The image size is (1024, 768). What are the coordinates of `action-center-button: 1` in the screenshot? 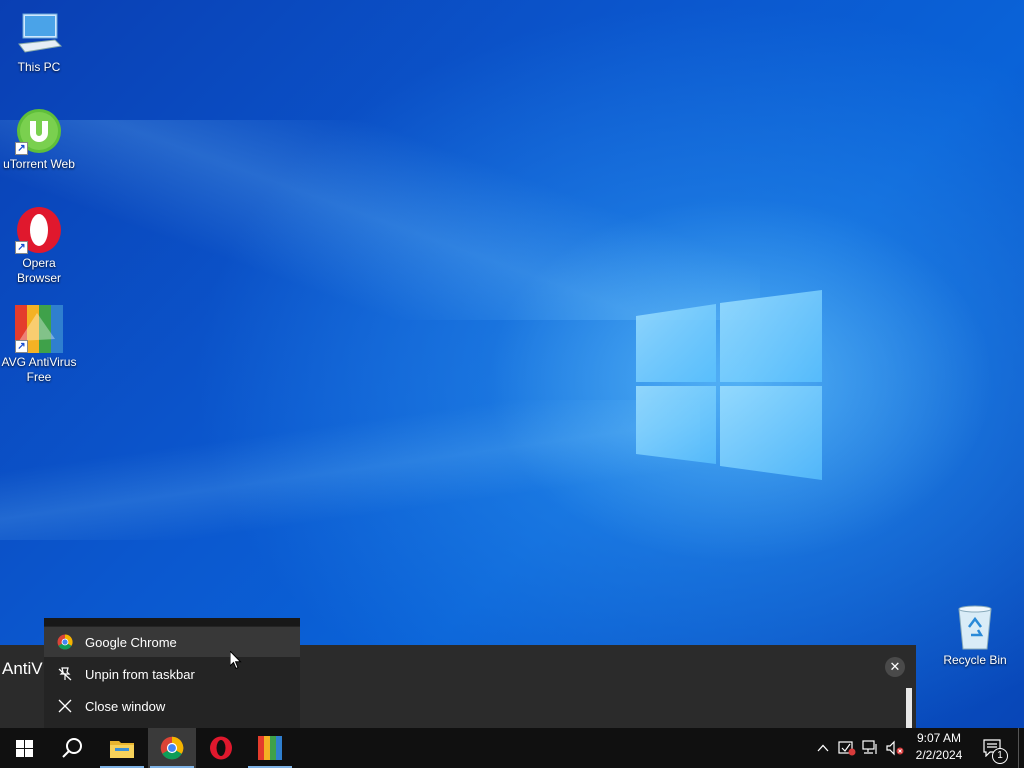 It's located at (993, 748).